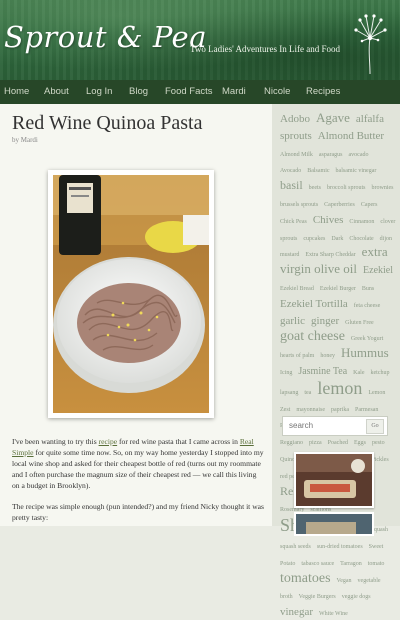 This screenshot has width=400, height=620. What do you see at coordinates (291, 443) in the screenshot?
I see `tag-link: Reggiano` at bounding box center [291, 443].